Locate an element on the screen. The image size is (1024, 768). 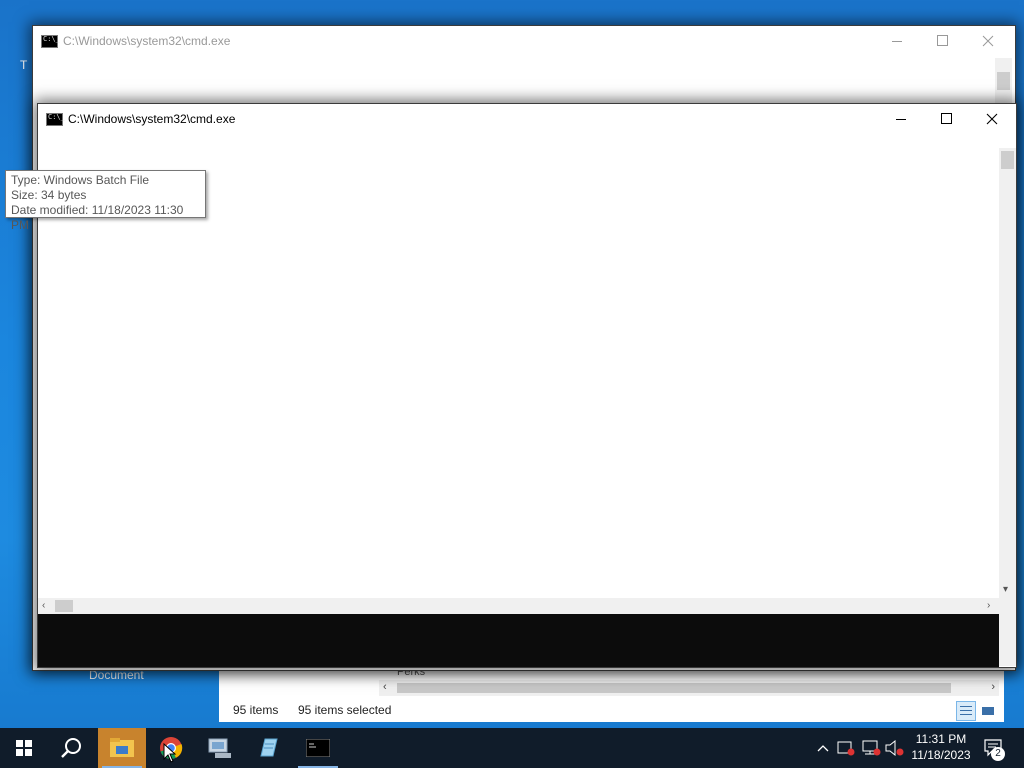
file-explorer-window: Perks ‹ › 95 items 95 items selected is located at coordinates (611, 693).